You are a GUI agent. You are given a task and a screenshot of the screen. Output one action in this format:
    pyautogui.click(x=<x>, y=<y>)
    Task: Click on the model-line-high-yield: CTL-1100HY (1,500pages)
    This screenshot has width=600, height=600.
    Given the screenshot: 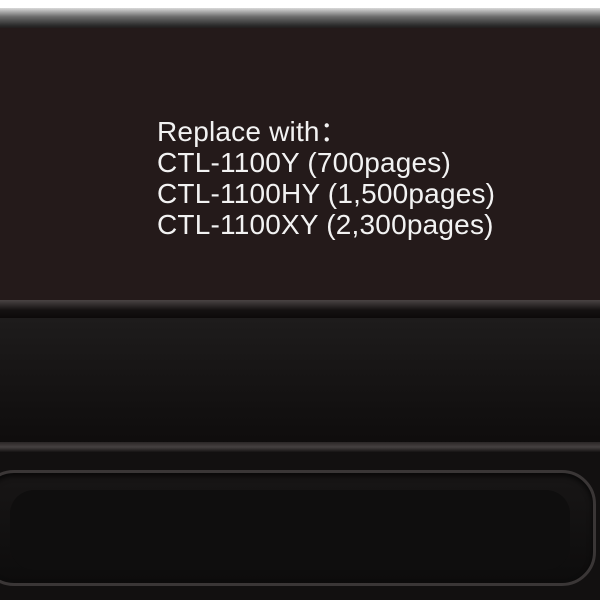 What is the action you would take?
    pyautogui.click(x=326, y=193)
    